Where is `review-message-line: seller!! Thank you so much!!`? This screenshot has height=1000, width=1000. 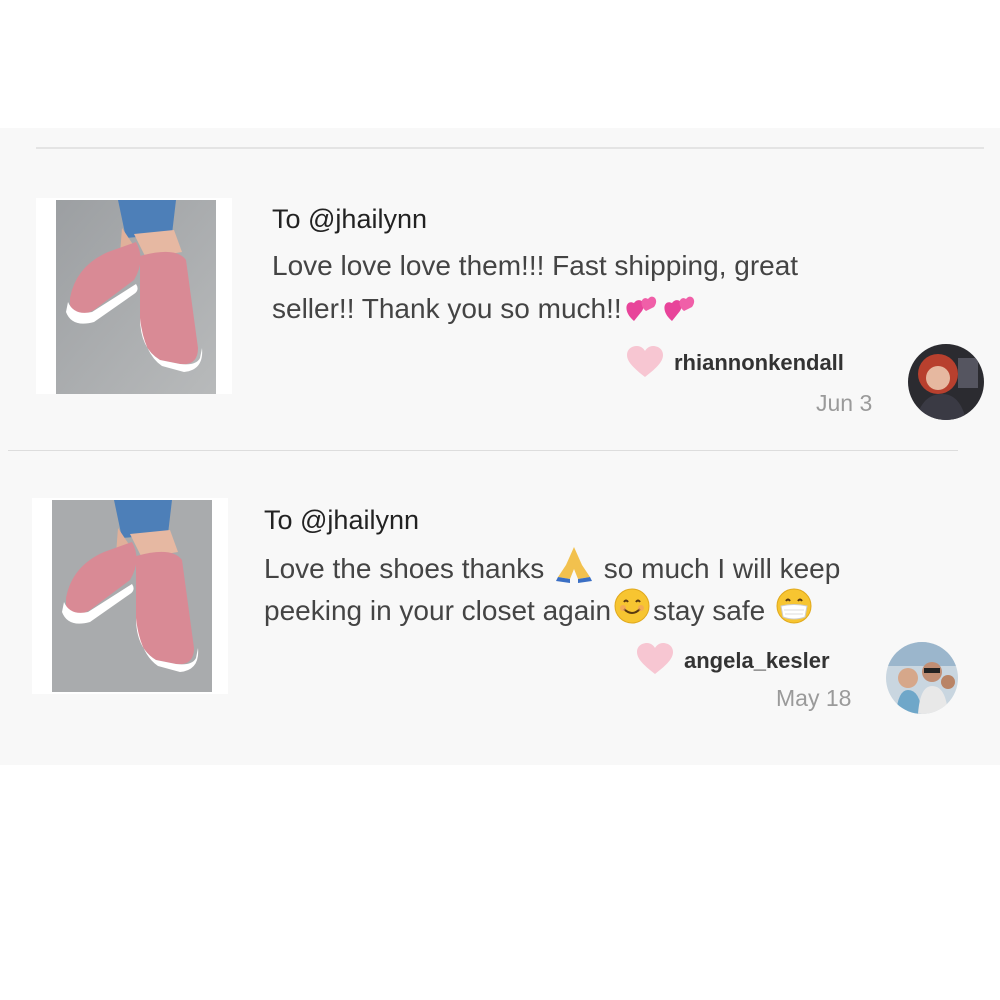 review-message-line: seller!! Thank you so much!! is located at coordinates (485, 311).